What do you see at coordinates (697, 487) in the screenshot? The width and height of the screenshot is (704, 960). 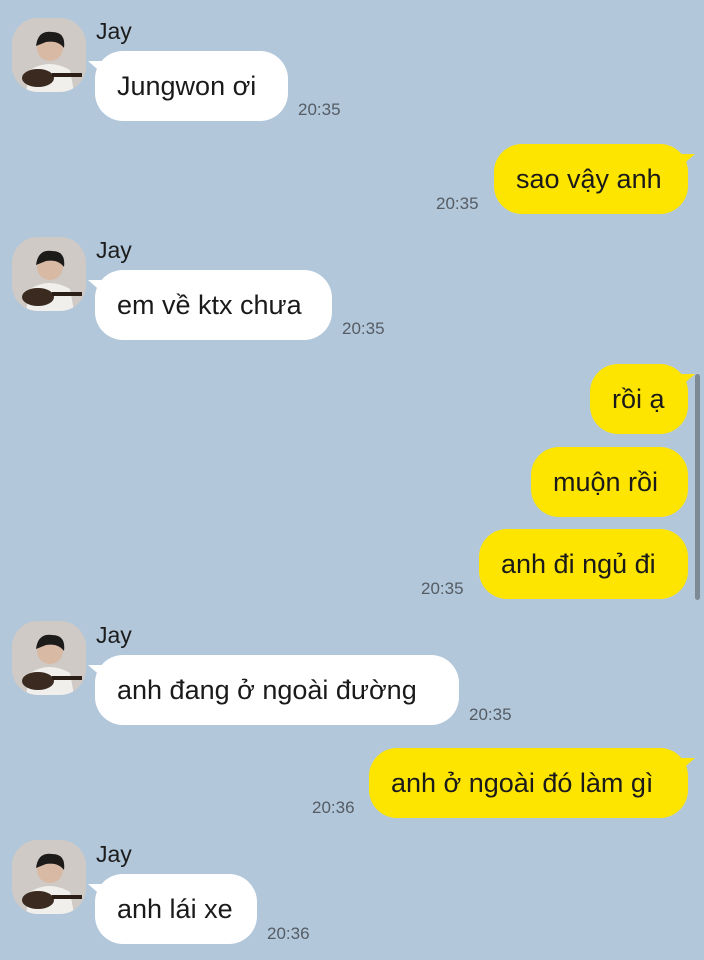 I see `scrollbar` at bounding box center [697, 487].